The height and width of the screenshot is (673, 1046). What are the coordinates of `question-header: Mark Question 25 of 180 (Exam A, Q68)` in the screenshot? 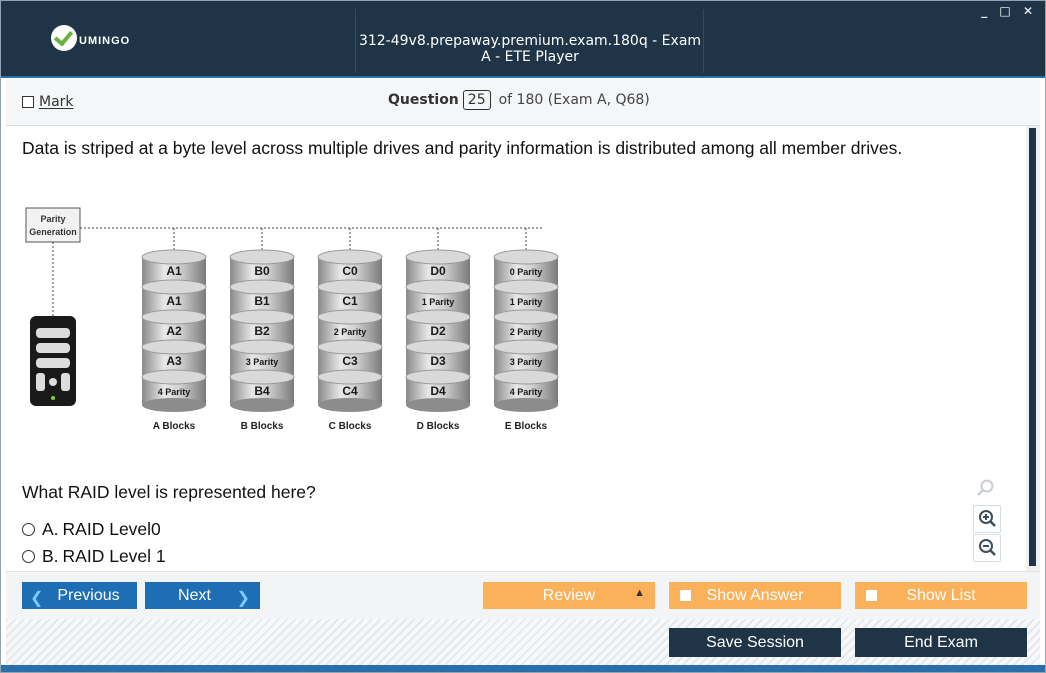 It's located at (523, 102).